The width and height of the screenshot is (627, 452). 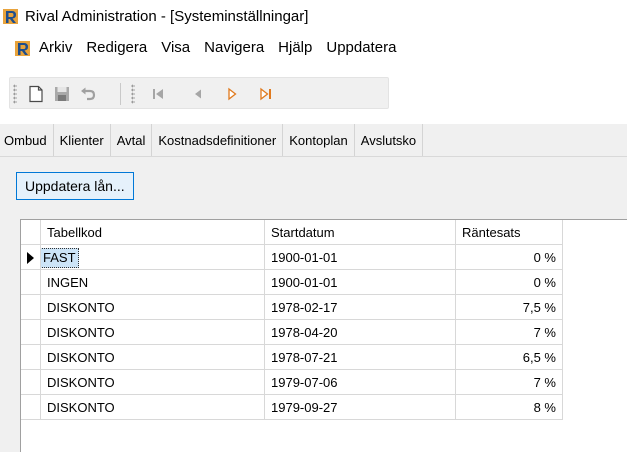 I want to click on cell-startdatum: 1979-09-27, so click(x=360, y=407).